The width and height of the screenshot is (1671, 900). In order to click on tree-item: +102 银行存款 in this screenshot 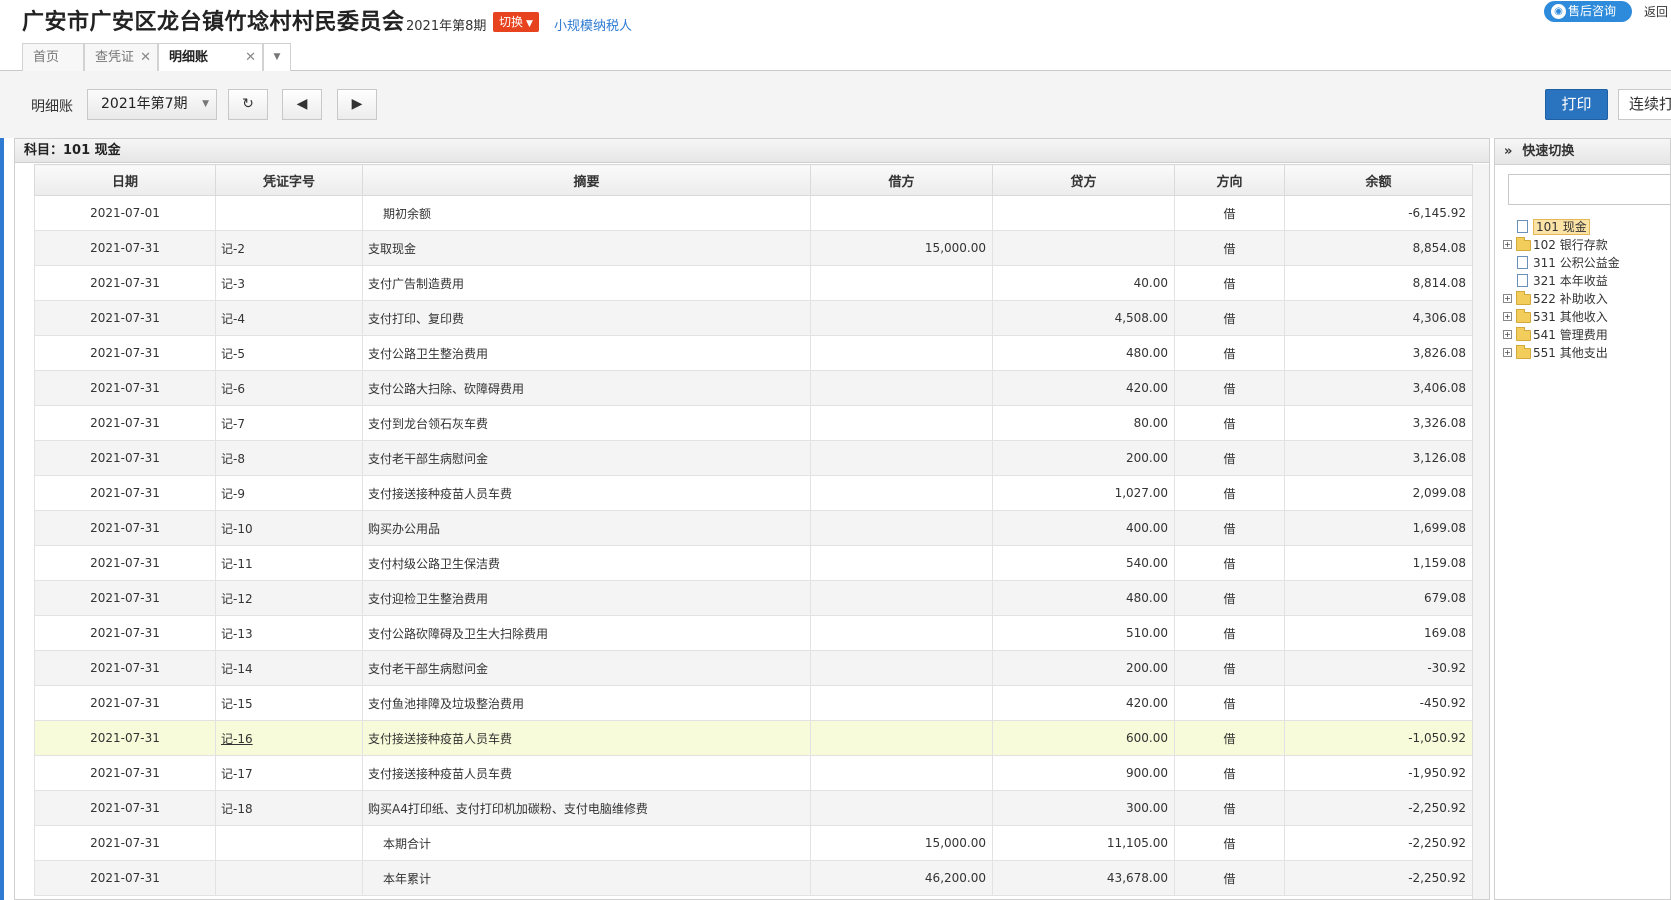, I will do `click(1561, 245)`.